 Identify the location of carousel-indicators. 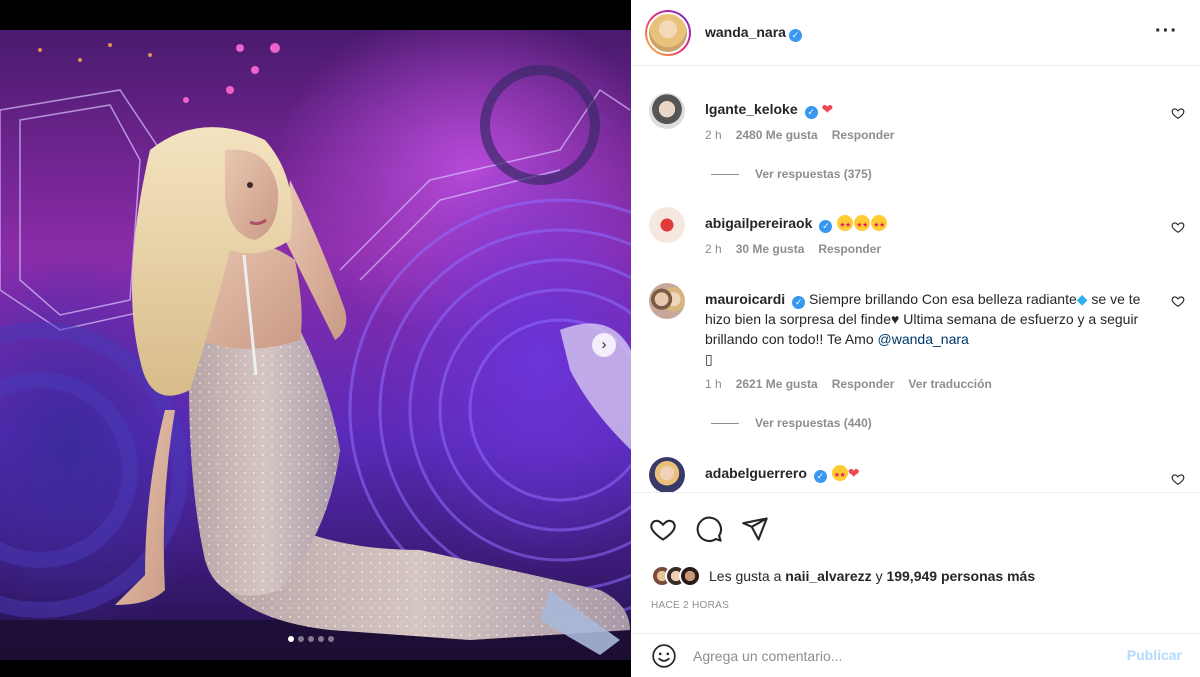
(311, 639).